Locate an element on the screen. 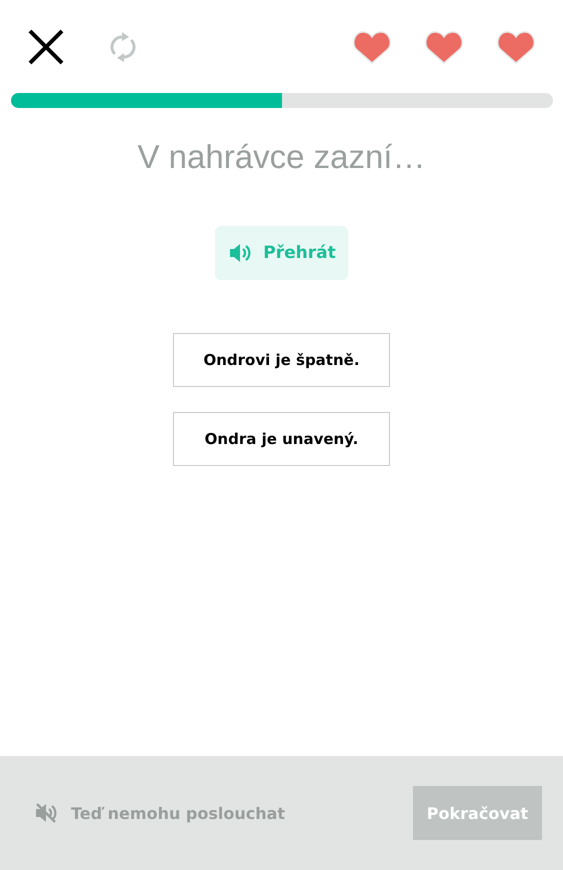  refresh-icon is located at coordinates (123, 47).